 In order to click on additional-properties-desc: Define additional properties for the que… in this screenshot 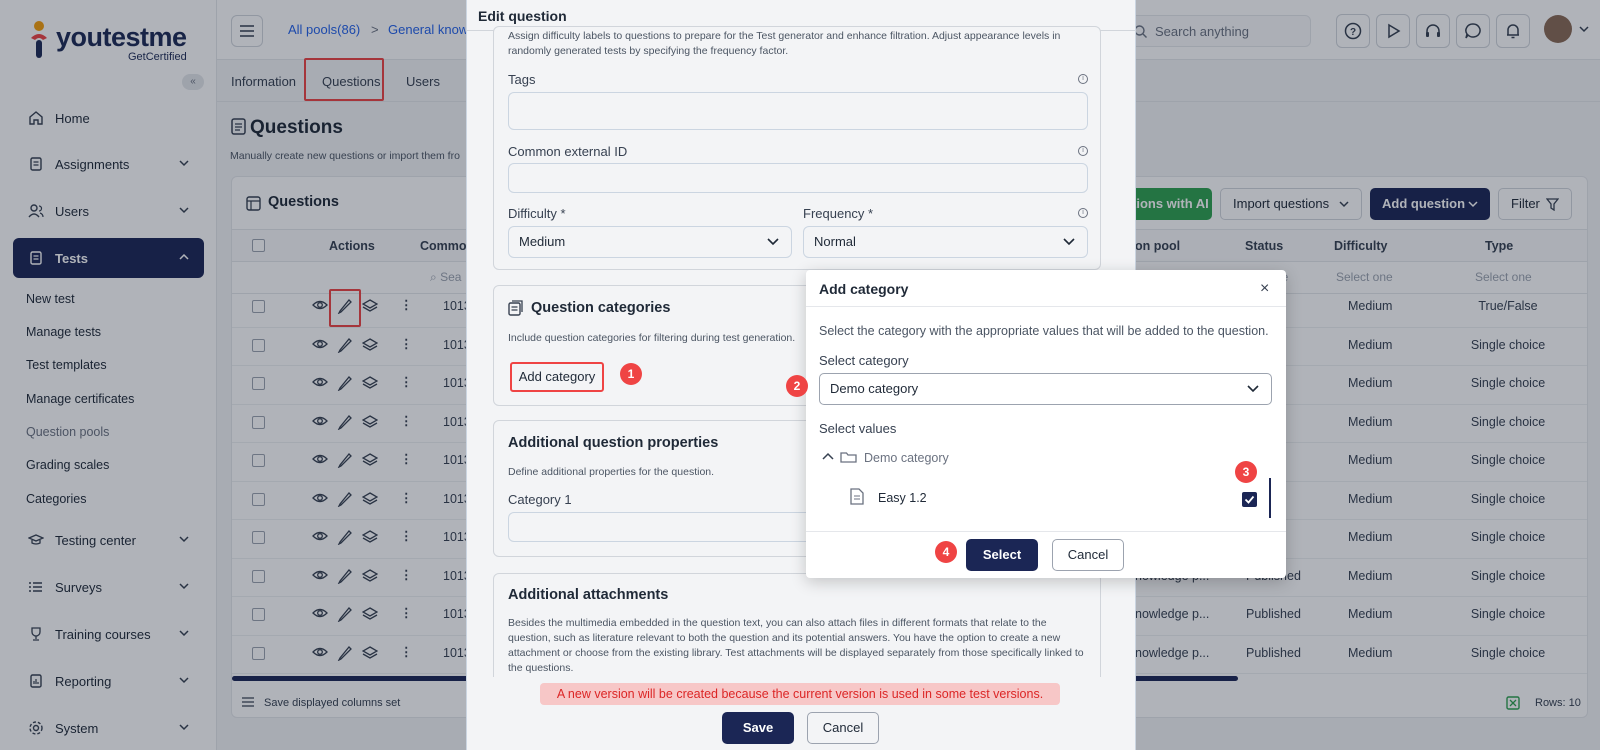, I will do `click(611, 472)`.